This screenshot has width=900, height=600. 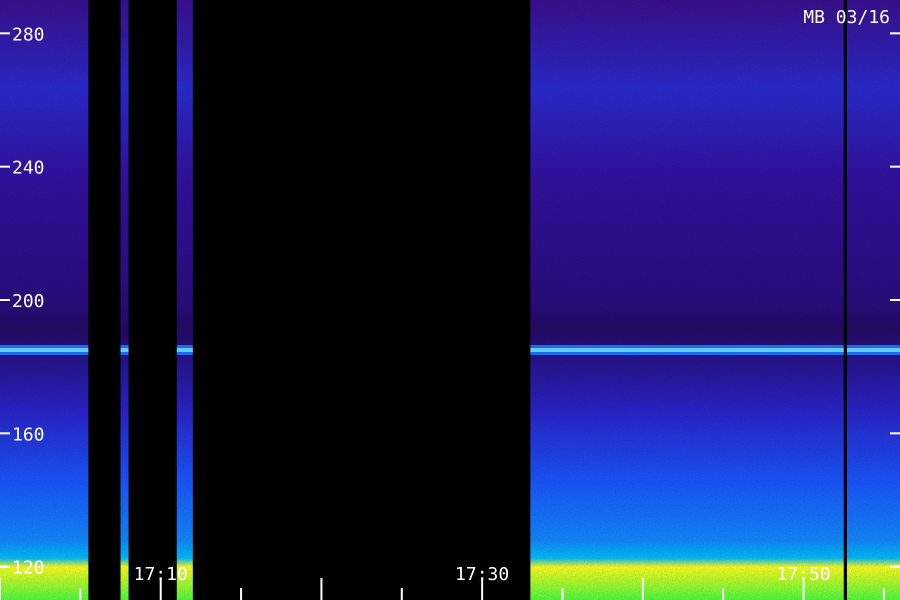 What do you see at coordinates (846, 17) in the screenshot?
I see `chart-title: MB 03/16` at bounding box center [846, 17].